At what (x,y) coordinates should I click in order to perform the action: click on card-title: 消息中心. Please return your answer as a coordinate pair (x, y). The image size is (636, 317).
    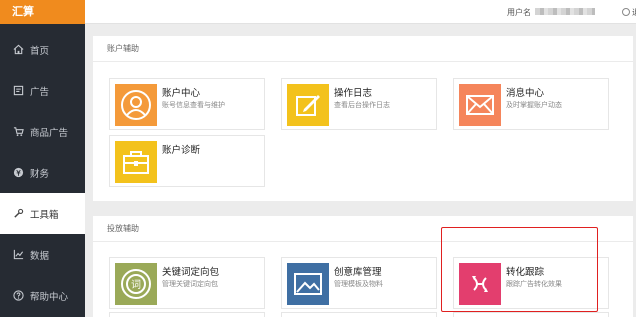
    Looking at the image, I should click on (525, 93).